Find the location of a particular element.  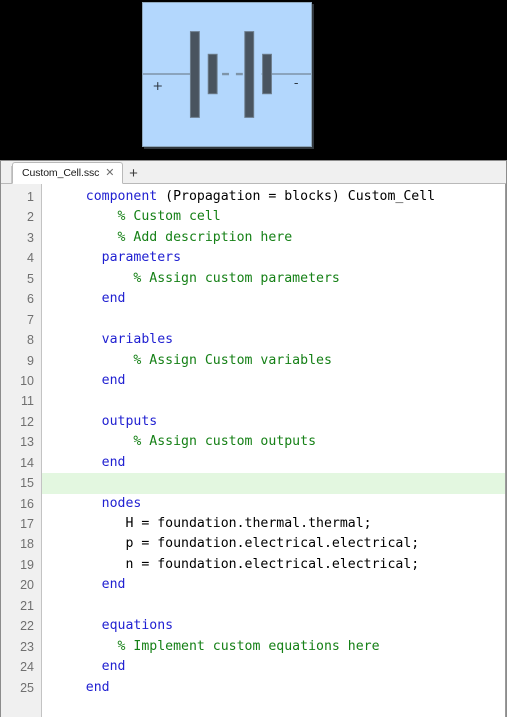

cell-two-short-plate is located at coordinates (267, 74).